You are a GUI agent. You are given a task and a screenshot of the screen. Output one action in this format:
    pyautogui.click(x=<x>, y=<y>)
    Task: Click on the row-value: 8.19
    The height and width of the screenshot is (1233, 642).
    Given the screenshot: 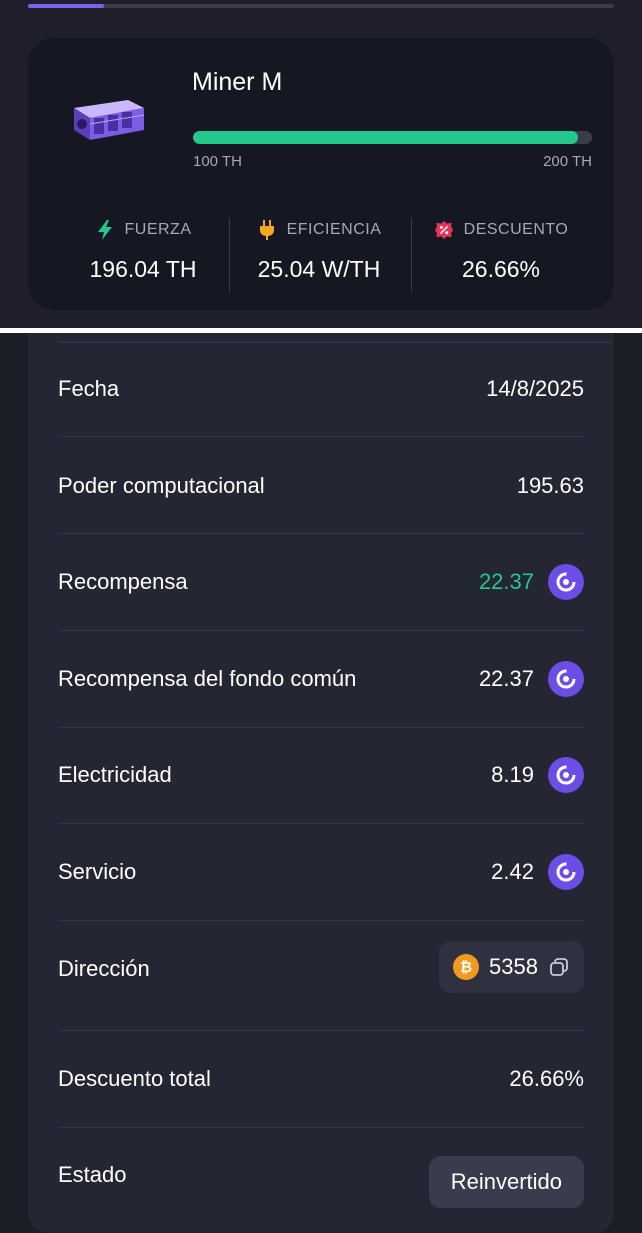 What is the action you would take?
    pyautogui.click(x=537, y=775)
    